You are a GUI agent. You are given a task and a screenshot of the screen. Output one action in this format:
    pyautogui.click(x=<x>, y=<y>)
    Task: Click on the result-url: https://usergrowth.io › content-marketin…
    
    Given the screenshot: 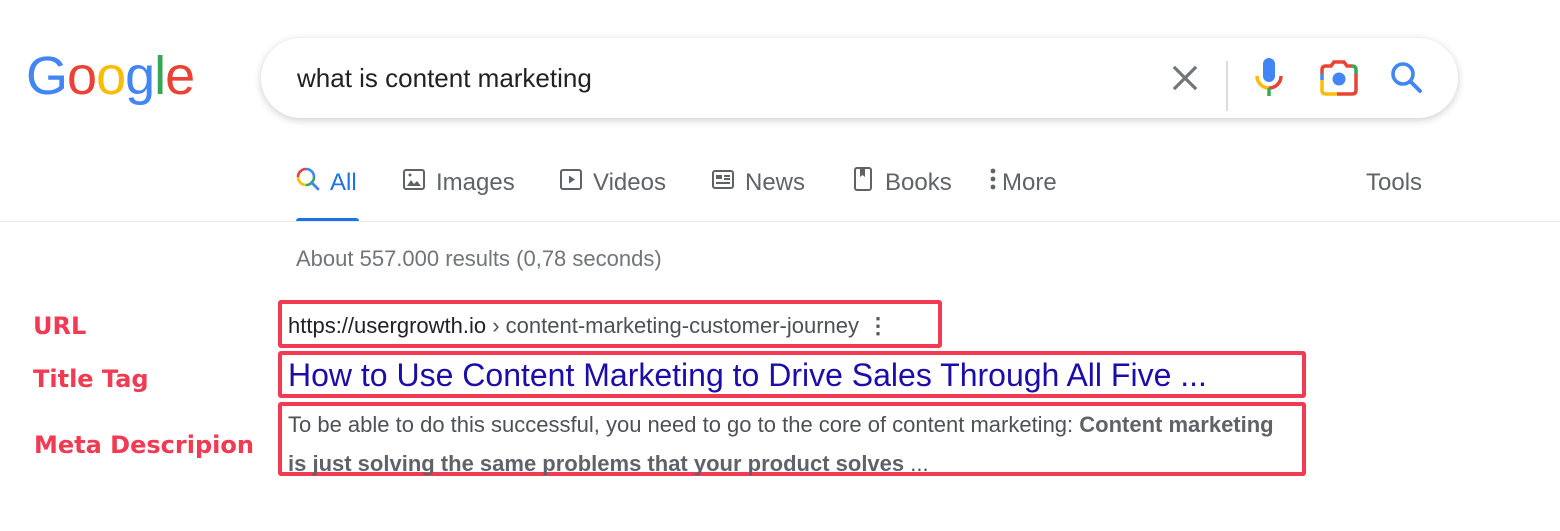 What is the action you would take?
    pyautogui.click(x=588, y=326)
    